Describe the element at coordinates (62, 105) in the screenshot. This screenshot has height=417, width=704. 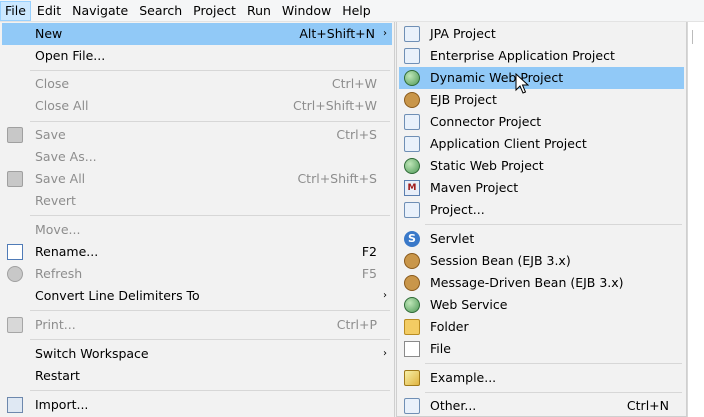
I see `menu-item-label: Close All` at that location.